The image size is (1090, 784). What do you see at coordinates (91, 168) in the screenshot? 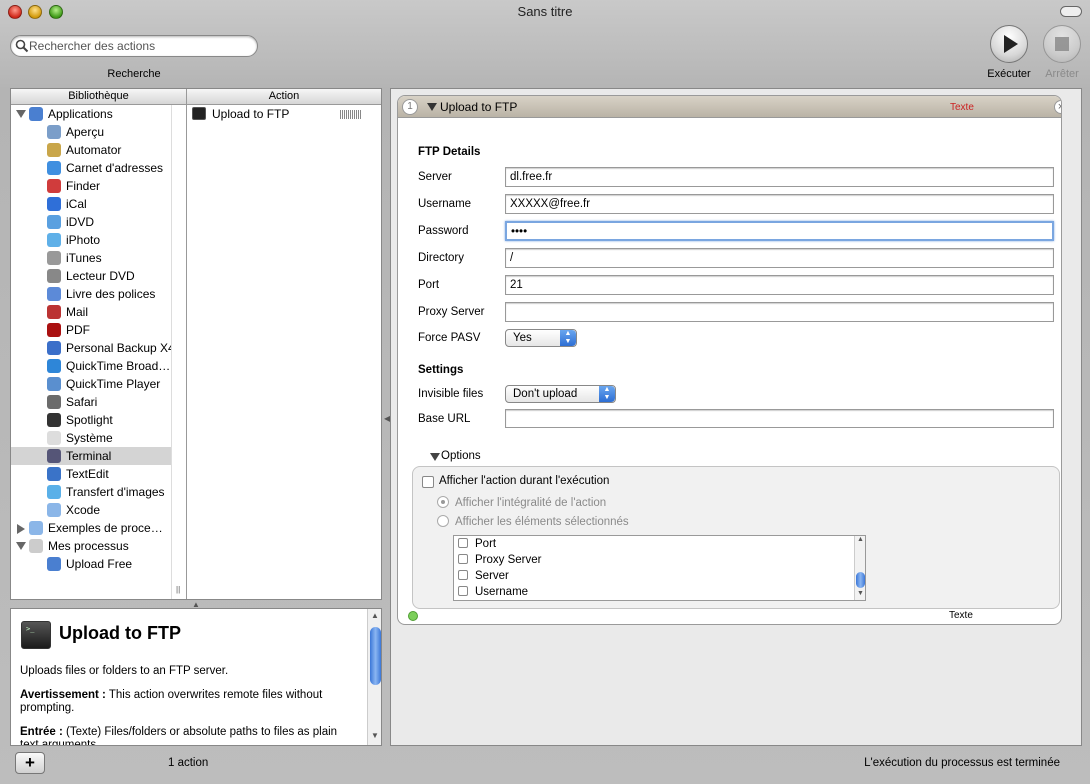
I see `tree-item: Carnet d'adresses` at bounding box center [91, 168].